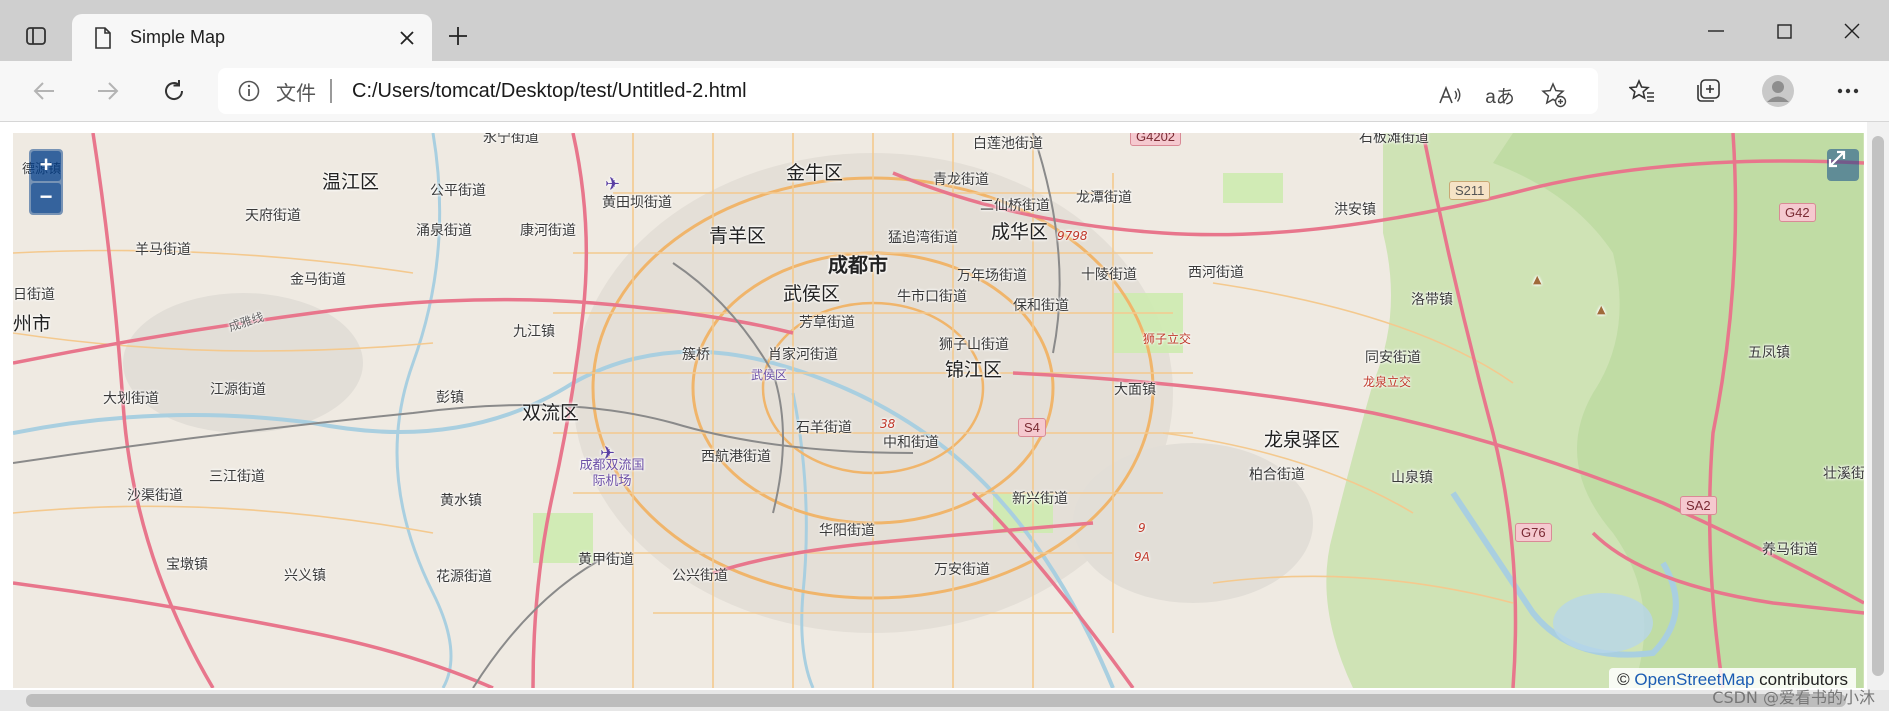 Image resolution: width=1889 pixels, height=711 pixels. I want to click on new-tab-icon, so click(458, 36).